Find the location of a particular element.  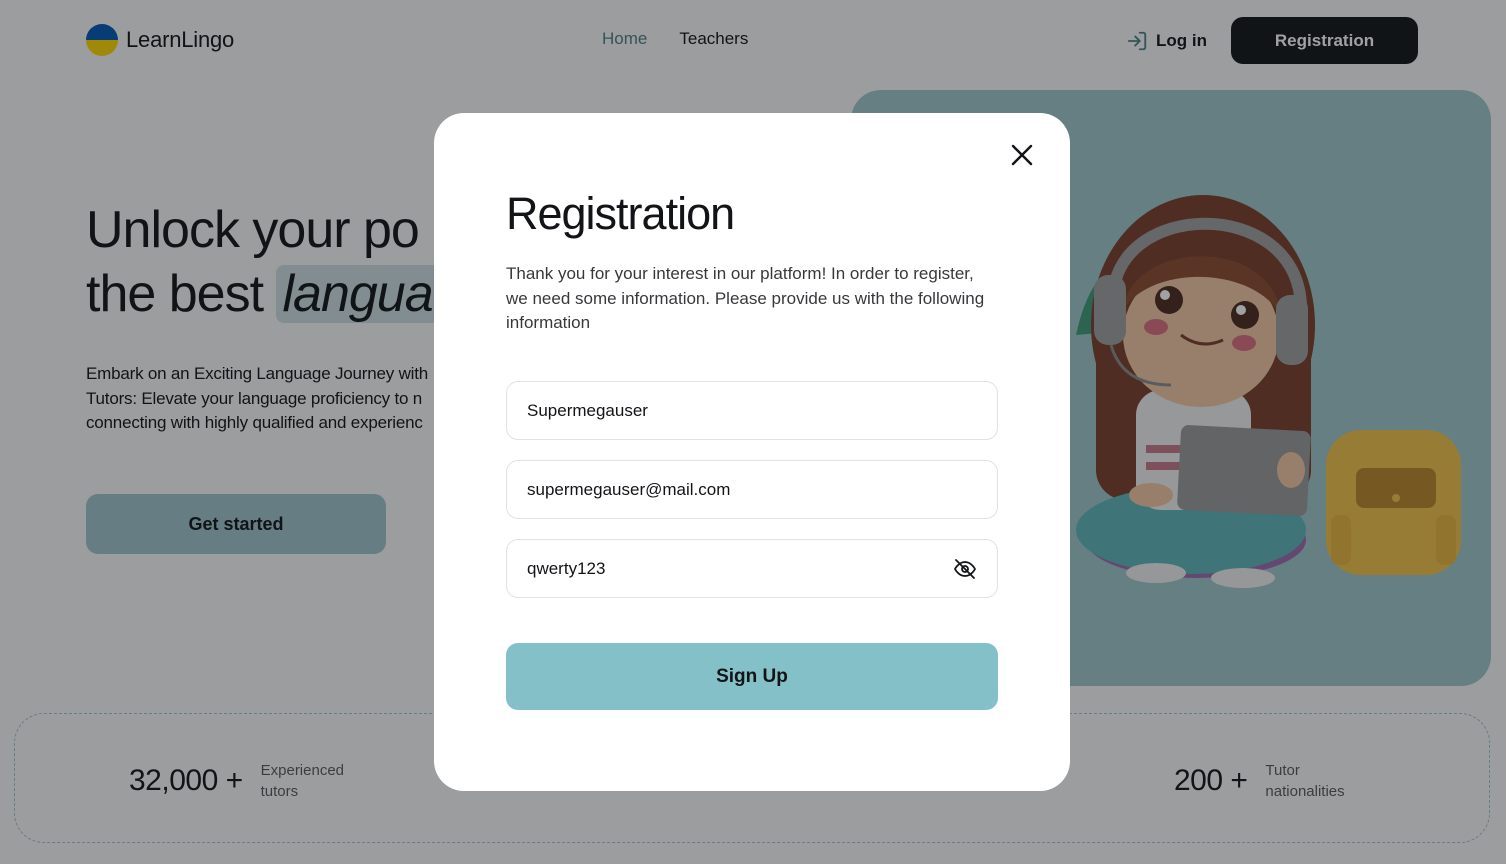

modal-title: Registration is located at coordinates (620, 213).